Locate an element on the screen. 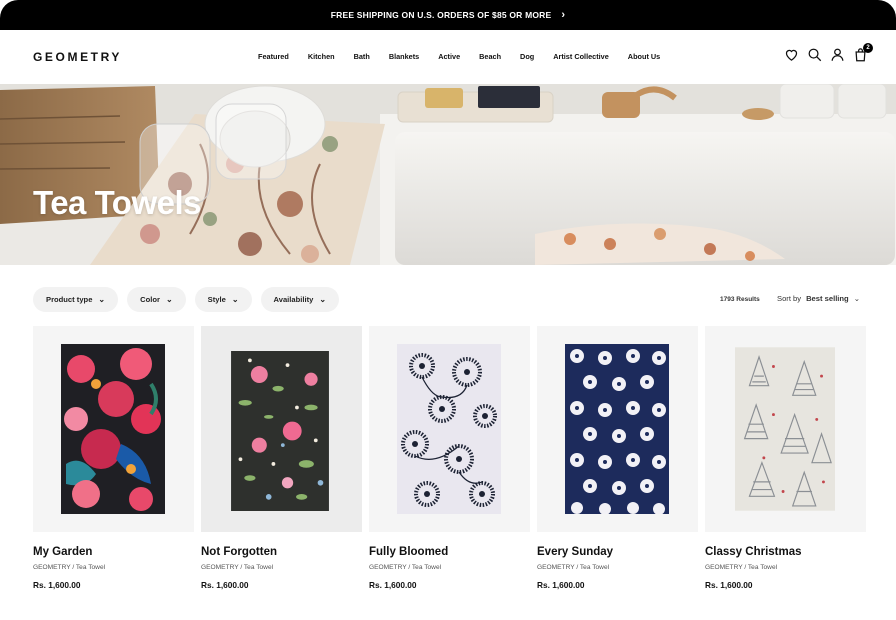 This screenshot has height=620, width=896. towel-my-garden is located at coordinates (113, 429).